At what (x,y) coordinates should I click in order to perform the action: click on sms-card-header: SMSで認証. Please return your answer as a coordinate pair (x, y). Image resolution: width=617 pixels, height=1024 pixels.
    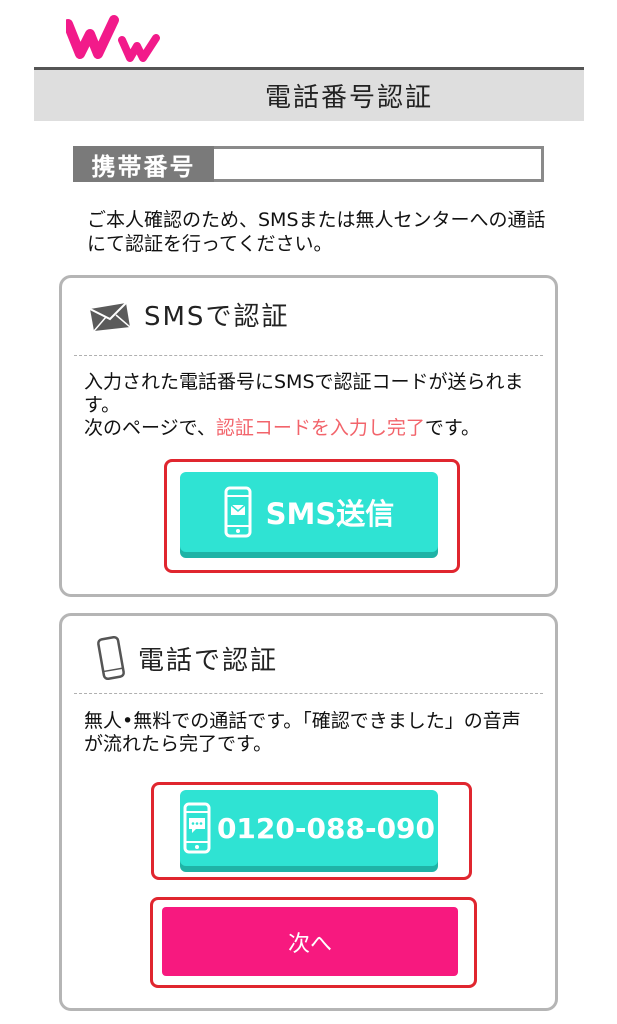
    Looking at the image, I should click on (188, 314).